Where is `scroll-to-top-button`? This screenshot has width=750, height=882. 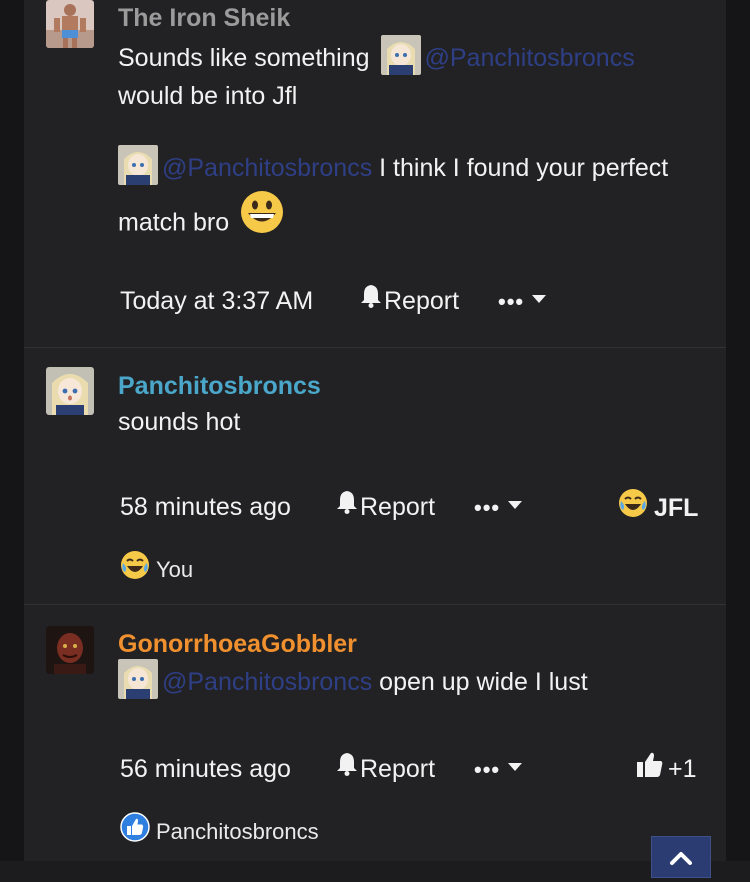
scroll-to-top-button is located at coordinates (681, 857).